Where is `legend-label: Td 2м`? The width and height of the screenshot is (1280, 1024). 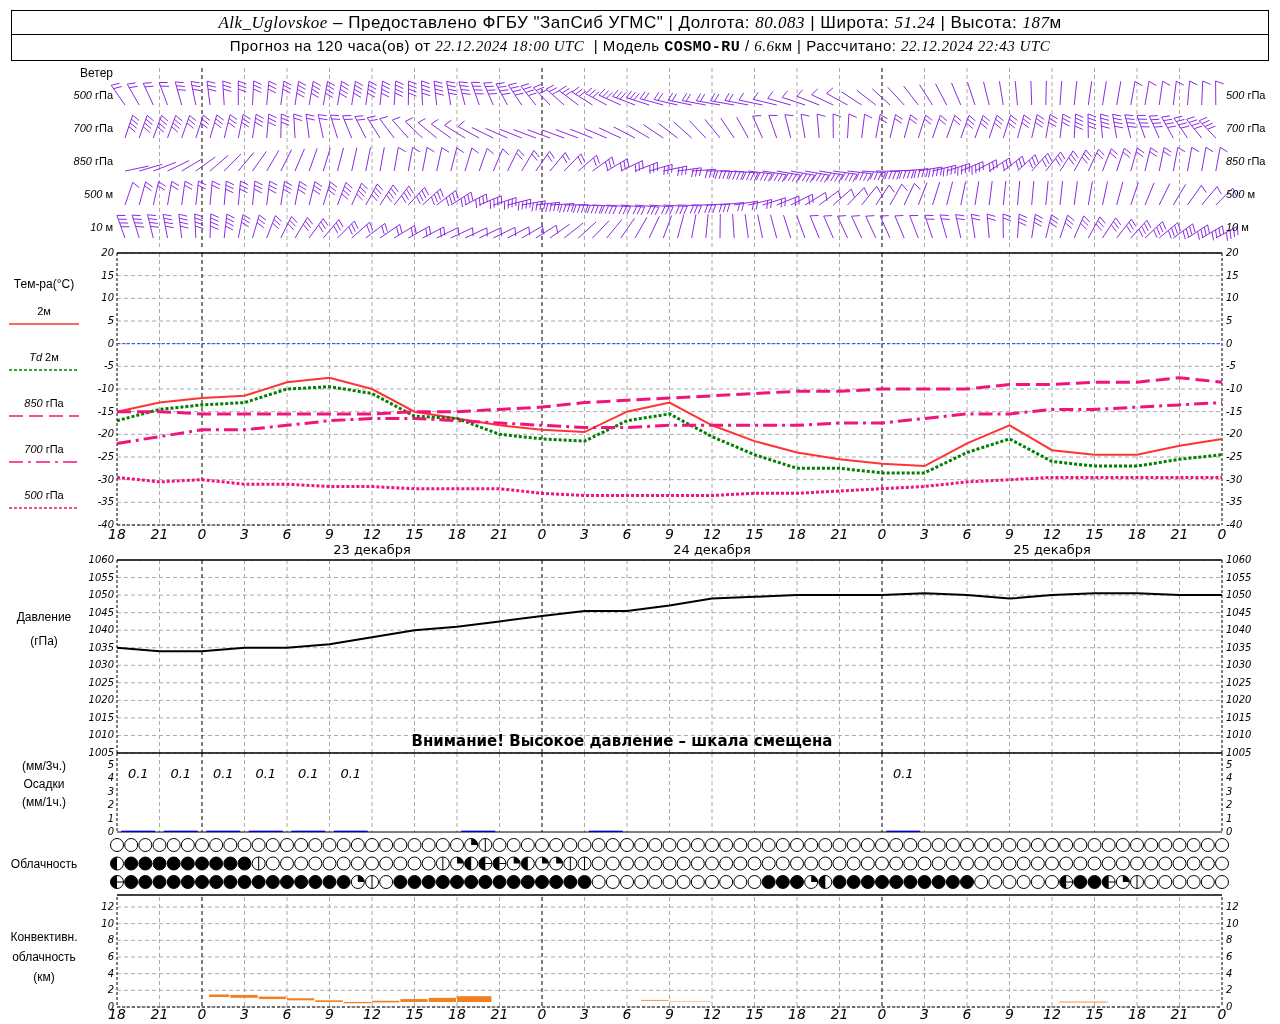 legend-label: Td 2м is located at coordinates (44, 357).